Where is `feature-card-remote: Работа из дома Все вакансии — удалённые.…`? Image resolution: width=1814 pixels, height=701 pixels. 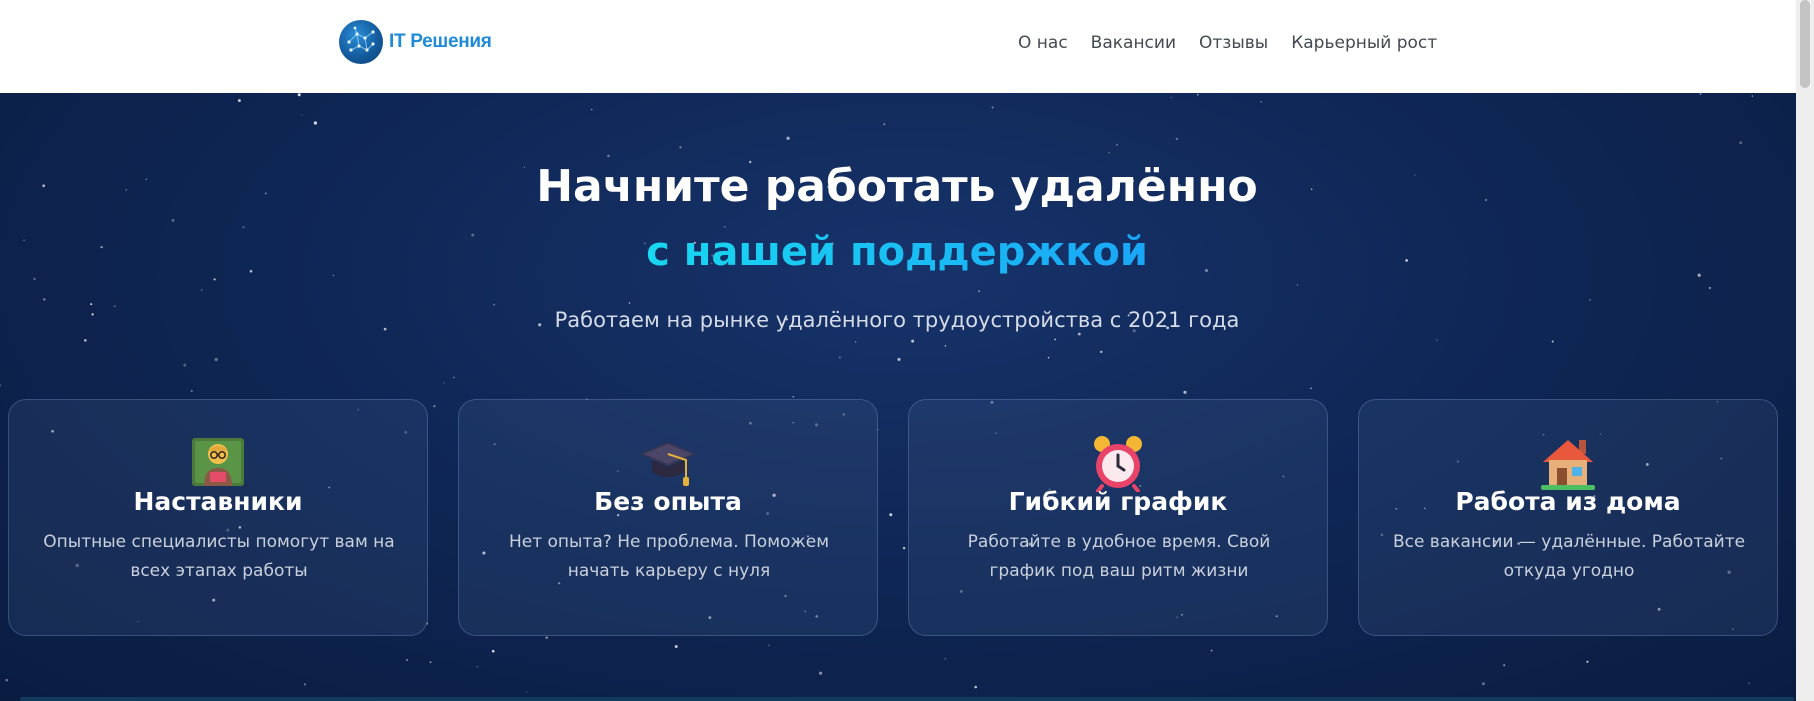 feature-card-remote: Работа из дома Все вакансии — удалённые.… is located at coordinates (1568, 517).